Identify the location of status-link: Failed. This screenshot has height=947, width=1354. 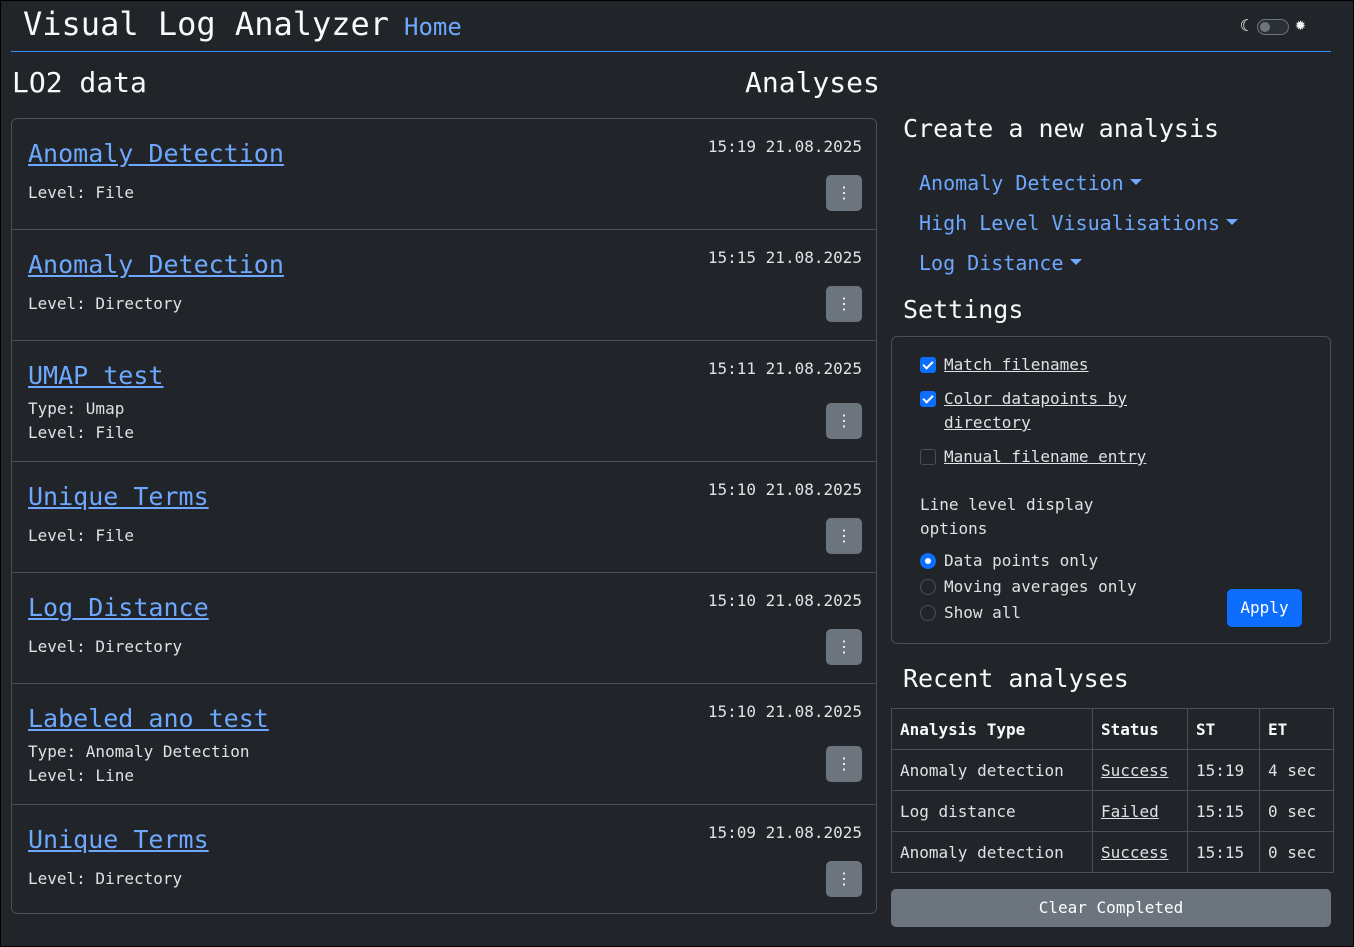
(1130, 811).